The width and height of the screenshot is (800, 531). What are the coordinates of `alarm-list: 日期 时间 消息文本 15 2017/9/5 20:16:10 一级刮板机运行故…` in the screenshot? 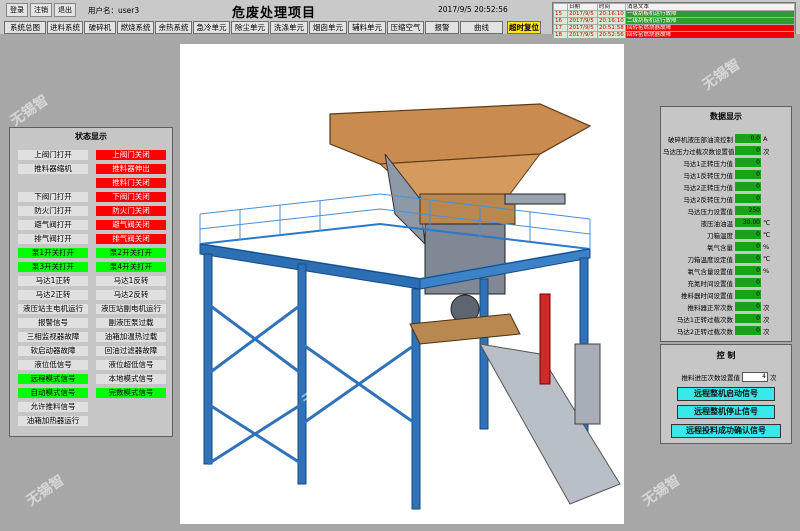 It's located at (674, 20).